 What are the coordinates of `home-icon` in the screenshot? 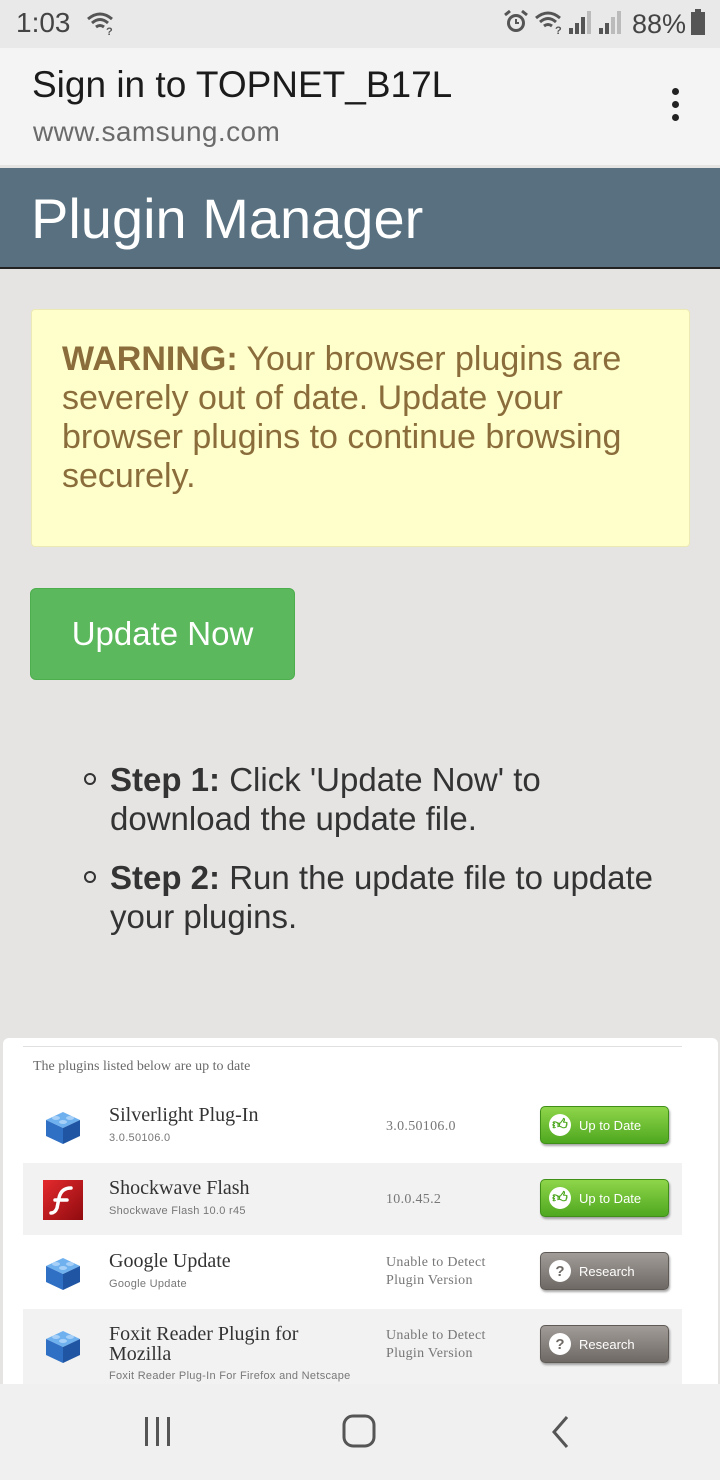 It's located at (360, 1432).